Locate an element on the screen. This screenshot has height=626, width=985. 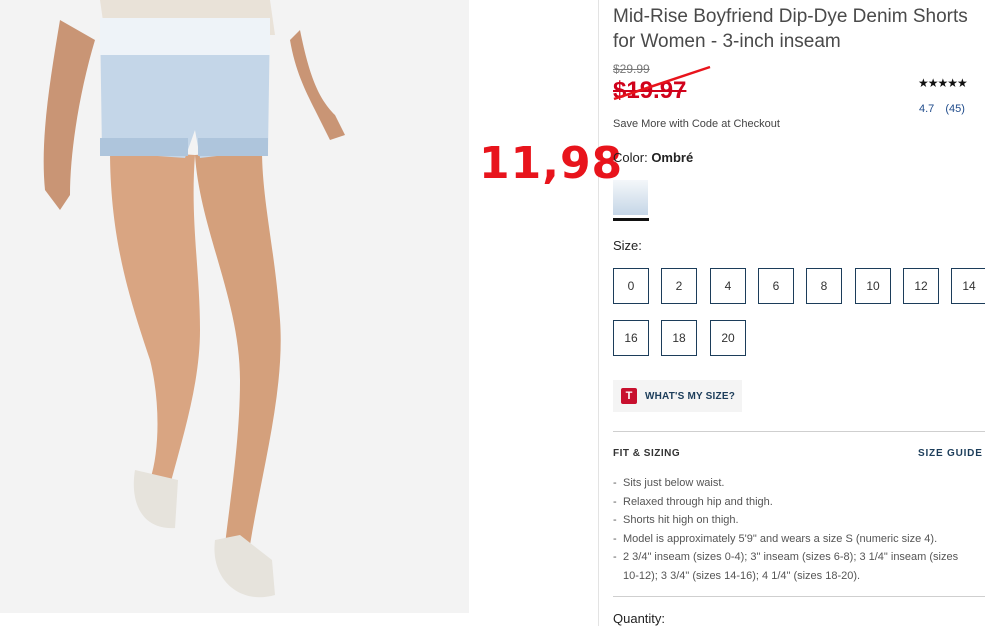
color-label-text: Color: is located at coordinates (630, 157).